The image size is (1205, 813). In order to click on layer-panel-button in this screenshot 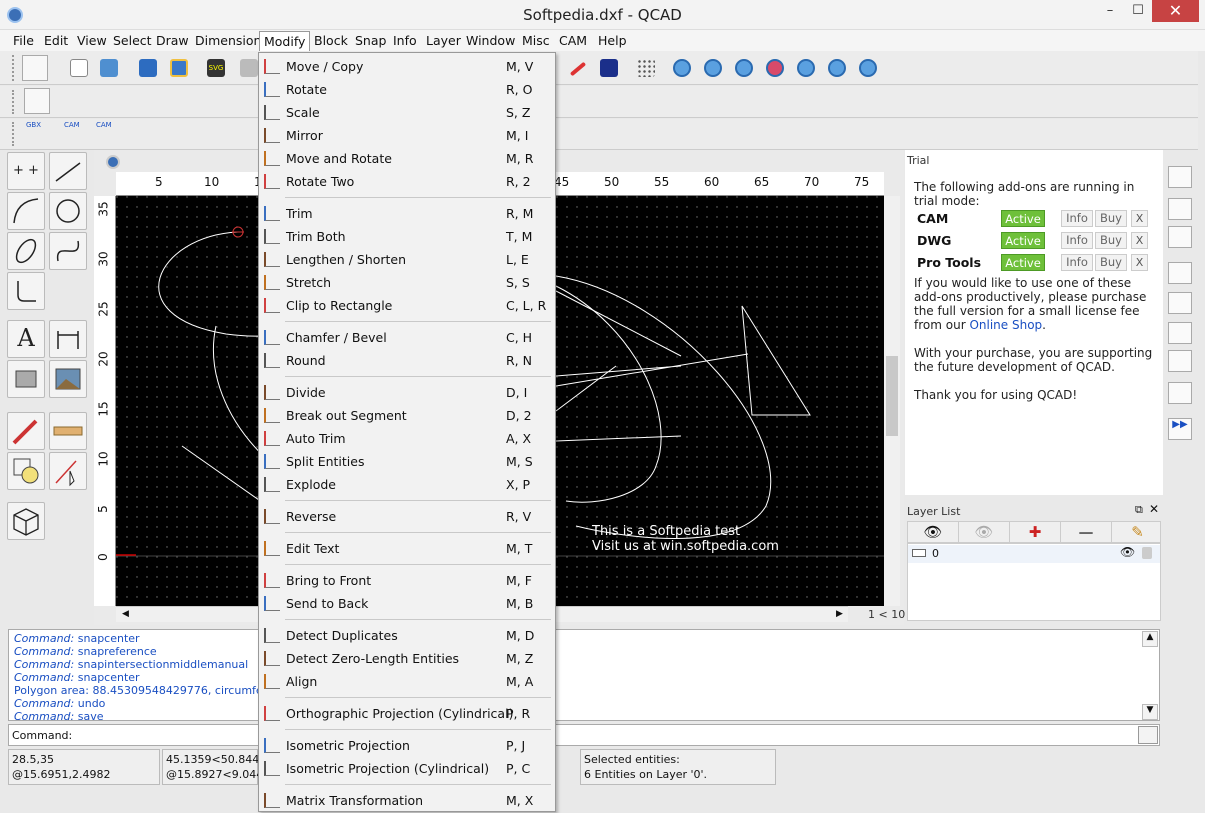, I will do `click(1180, 273)`.